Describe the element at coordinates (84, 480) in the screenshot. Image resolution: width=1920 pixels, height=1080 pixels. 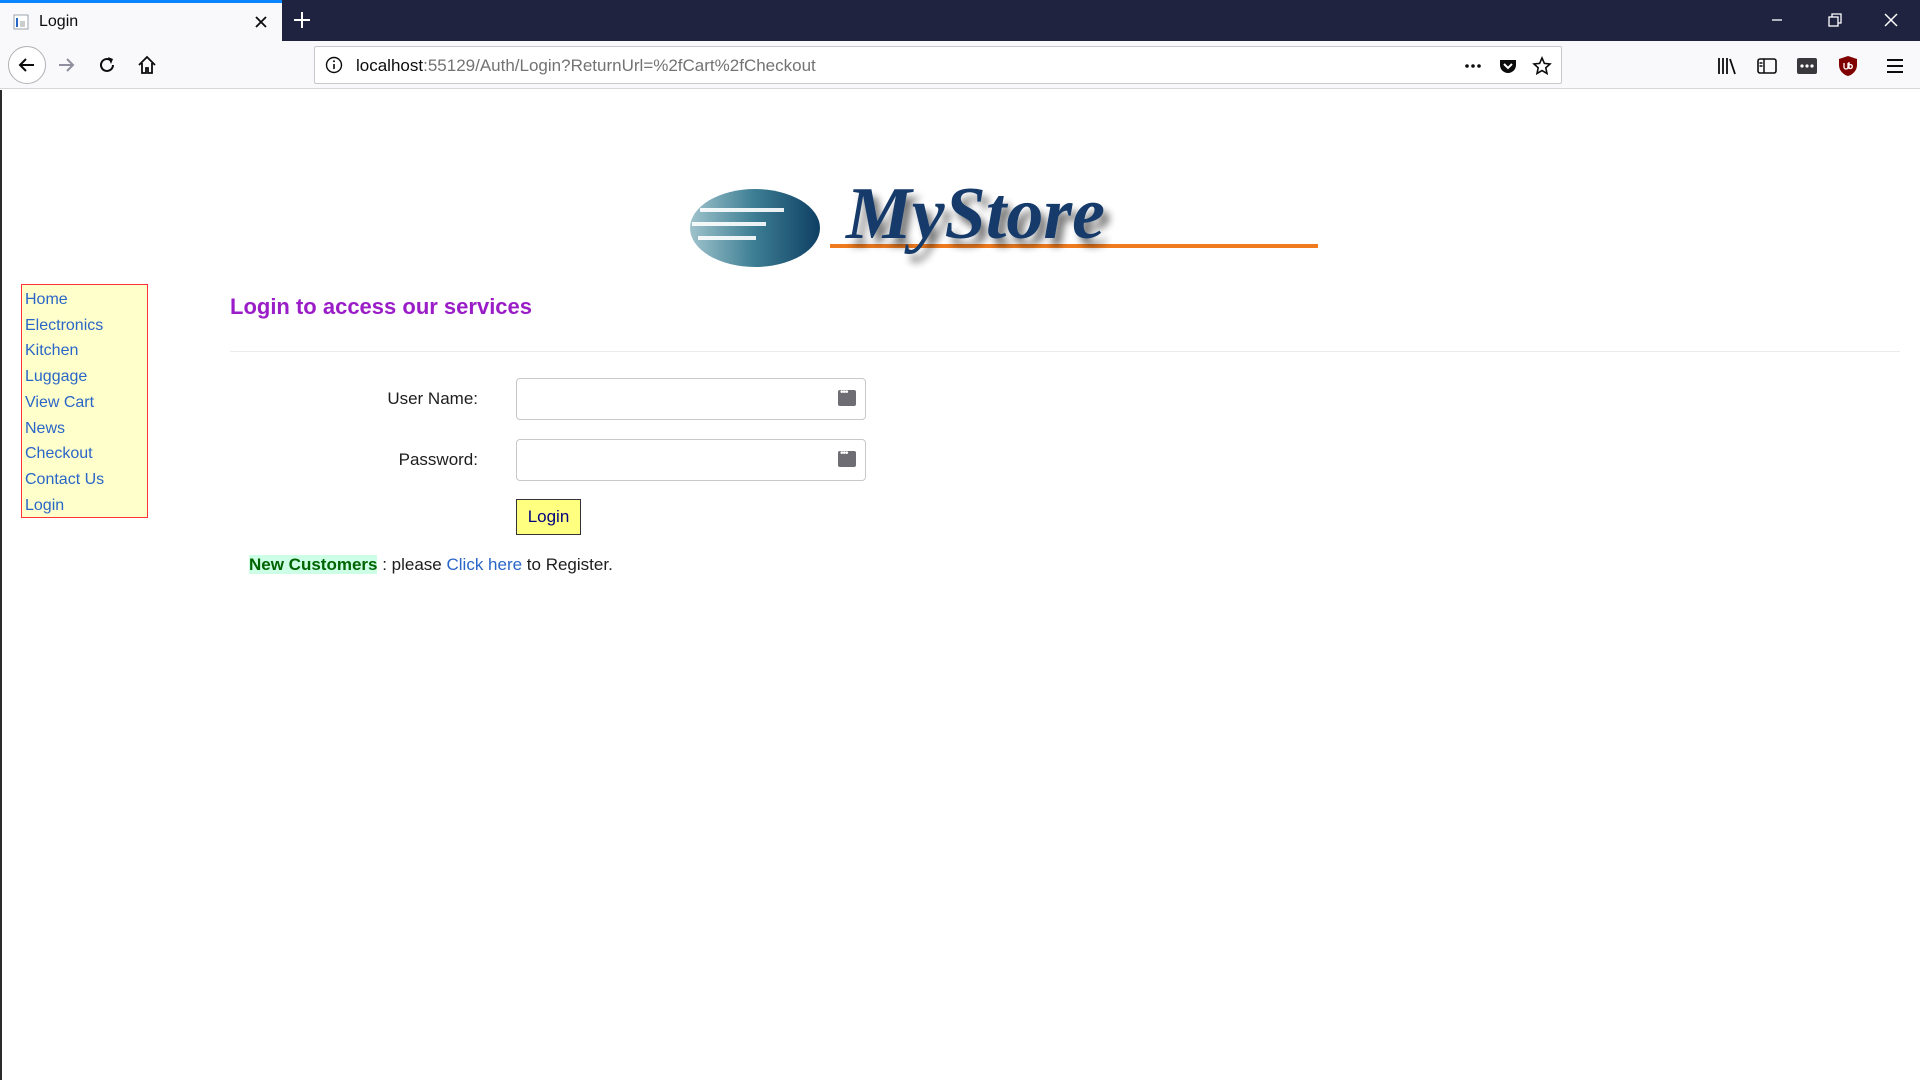
I see `nav-link-contact-us: Contact Us` at that location.